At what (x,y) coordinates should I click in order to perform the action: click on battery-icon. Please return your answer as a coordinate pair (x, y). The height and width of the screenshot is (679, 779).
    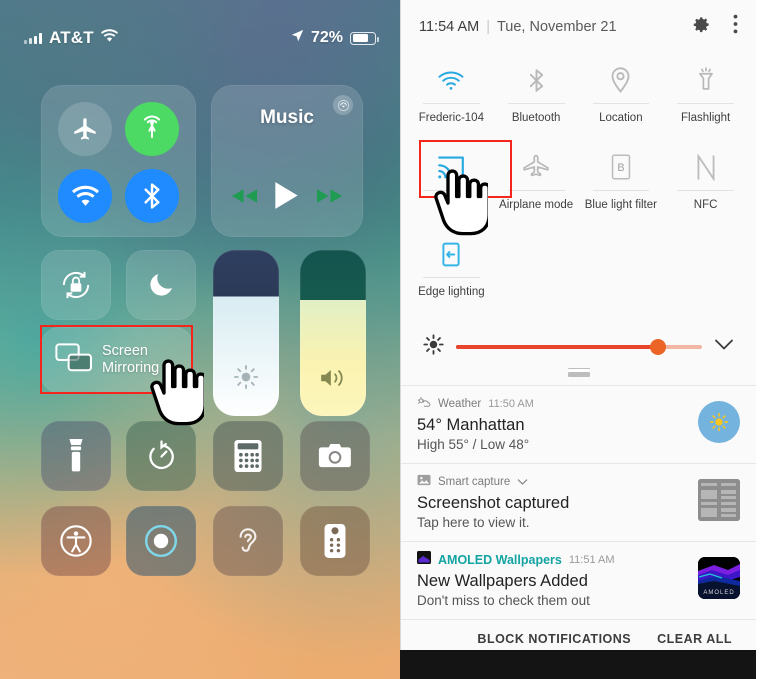
    Looking at the image, I should click on (364, 38).